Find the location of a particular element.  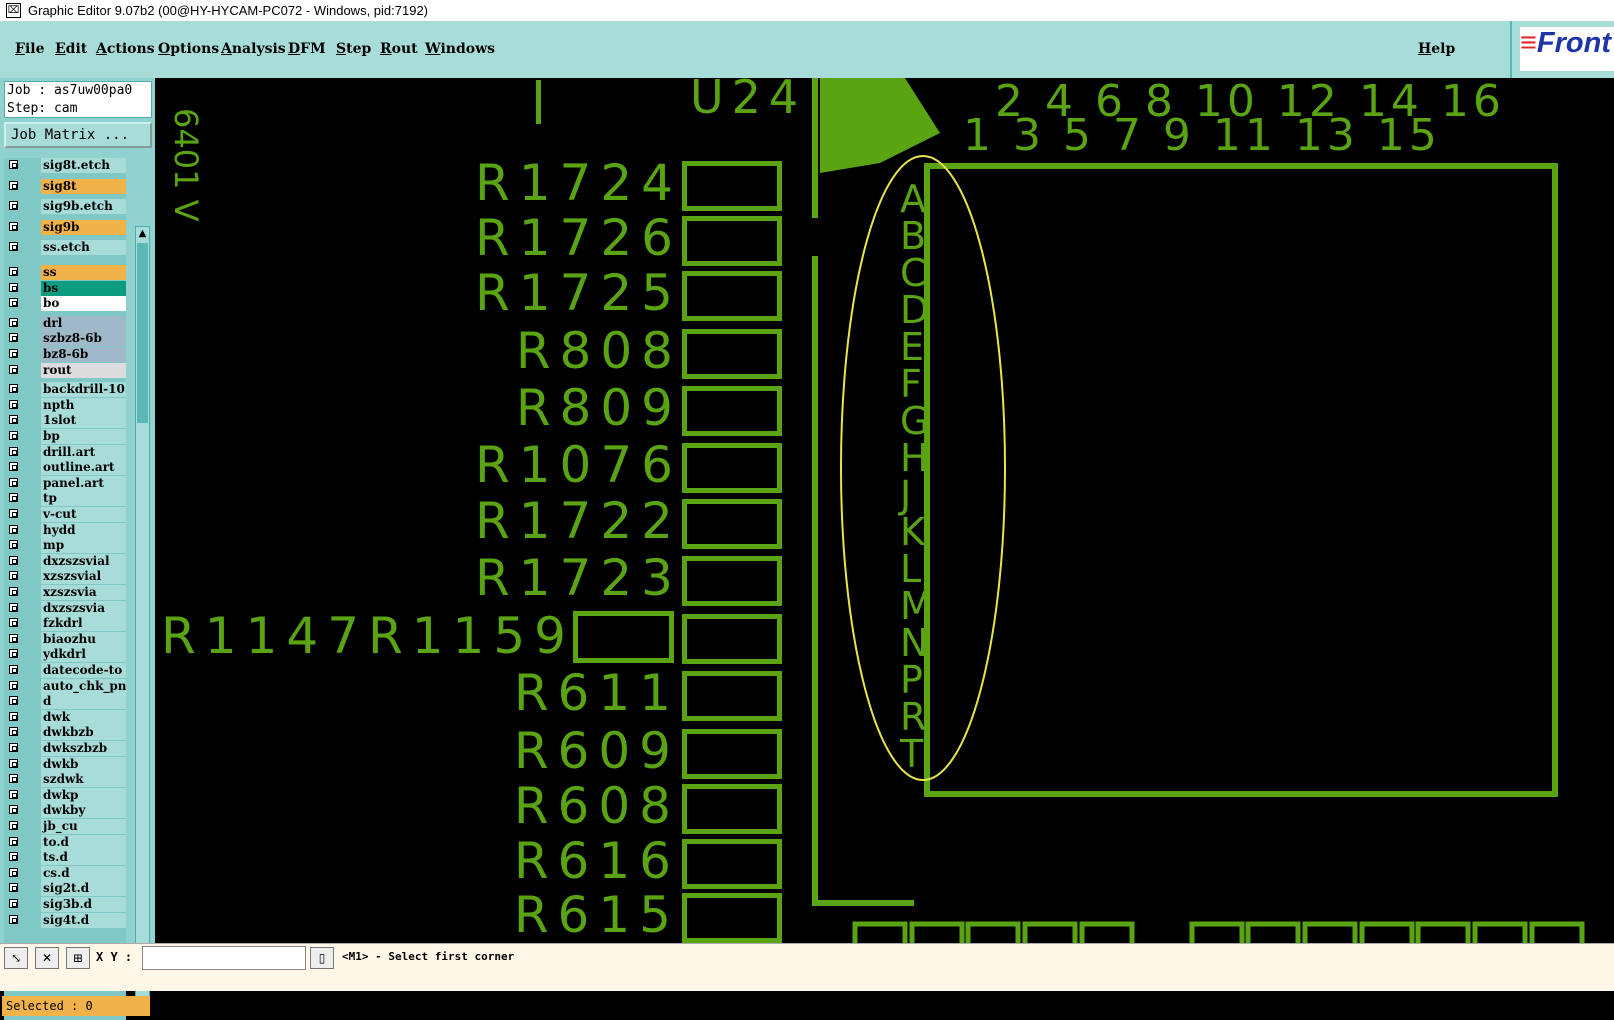

layer-row: sig8t is located at coordinates (65, 186).